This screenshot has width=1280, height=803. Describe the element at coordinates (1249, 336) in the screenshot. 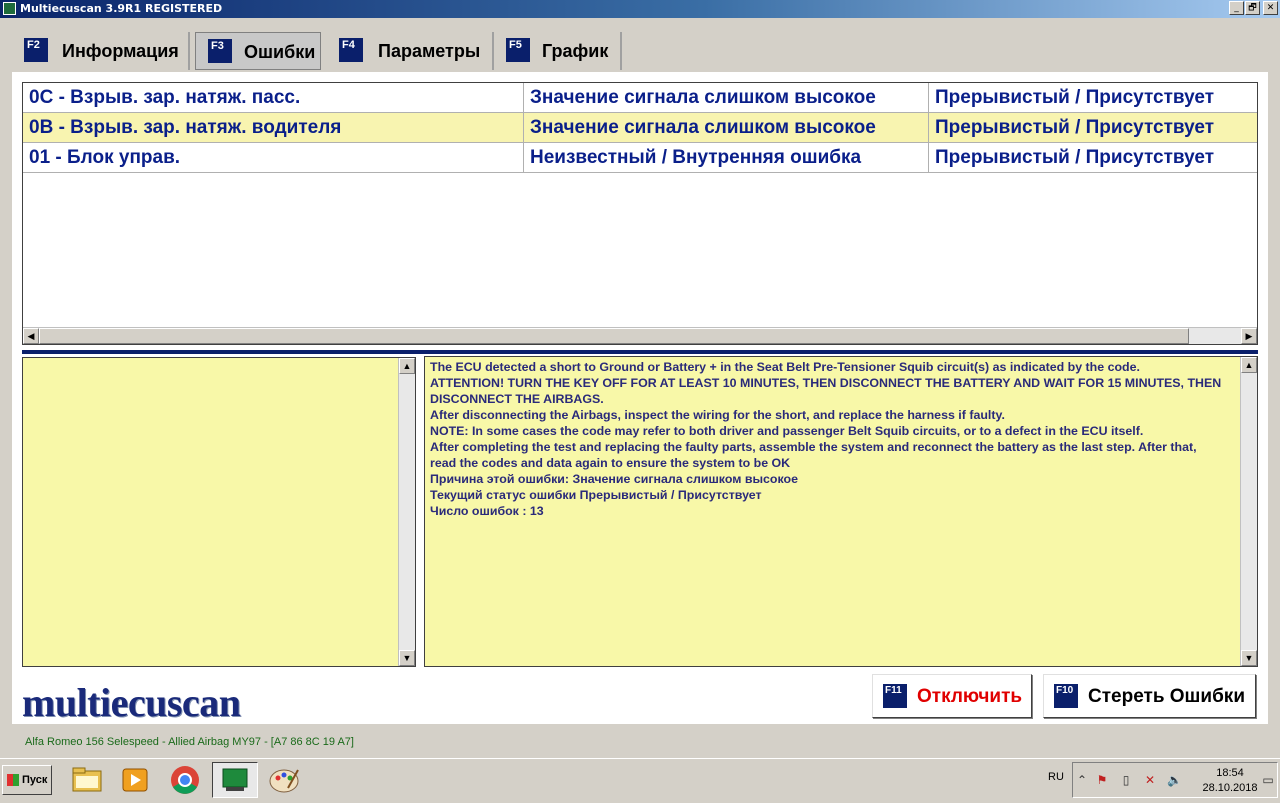

I see `scroll-right-icon: ▶` at that location.